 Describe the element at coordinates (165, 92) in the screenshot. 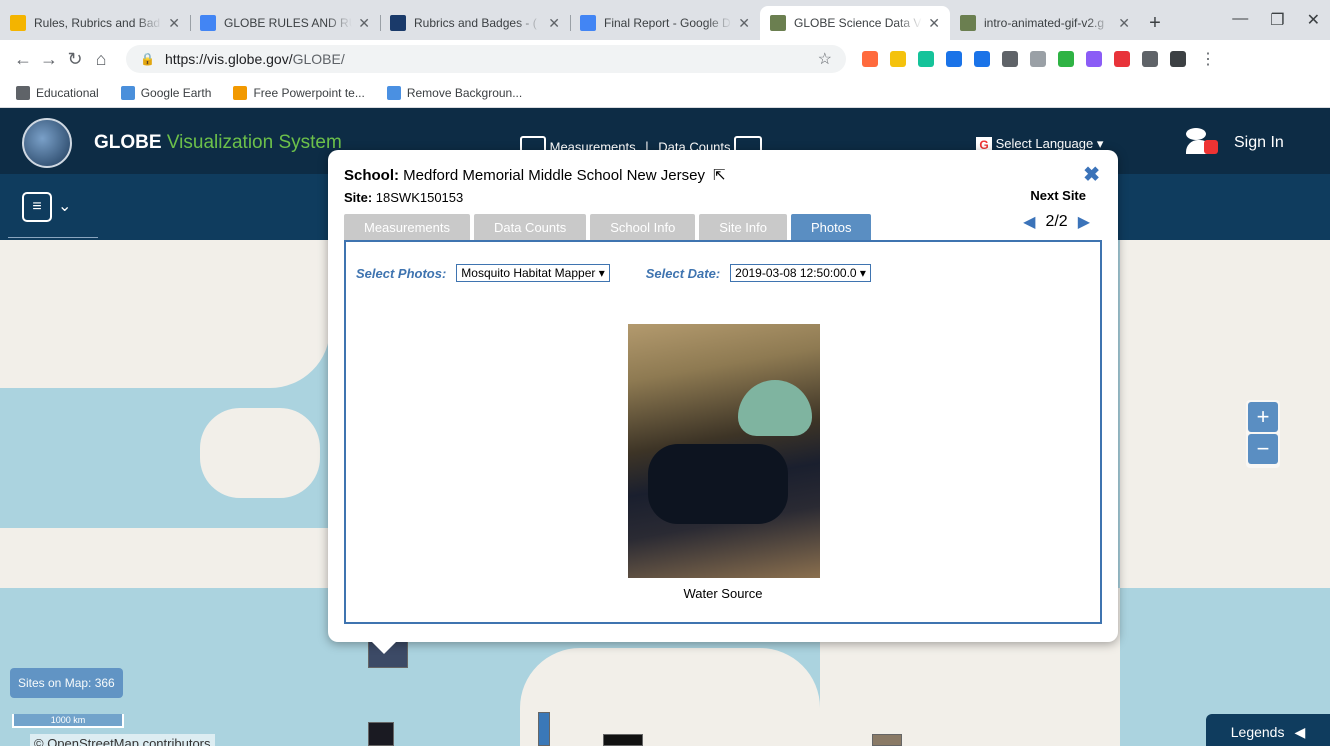

I see `bookmark-item: Google Earth` at that location.